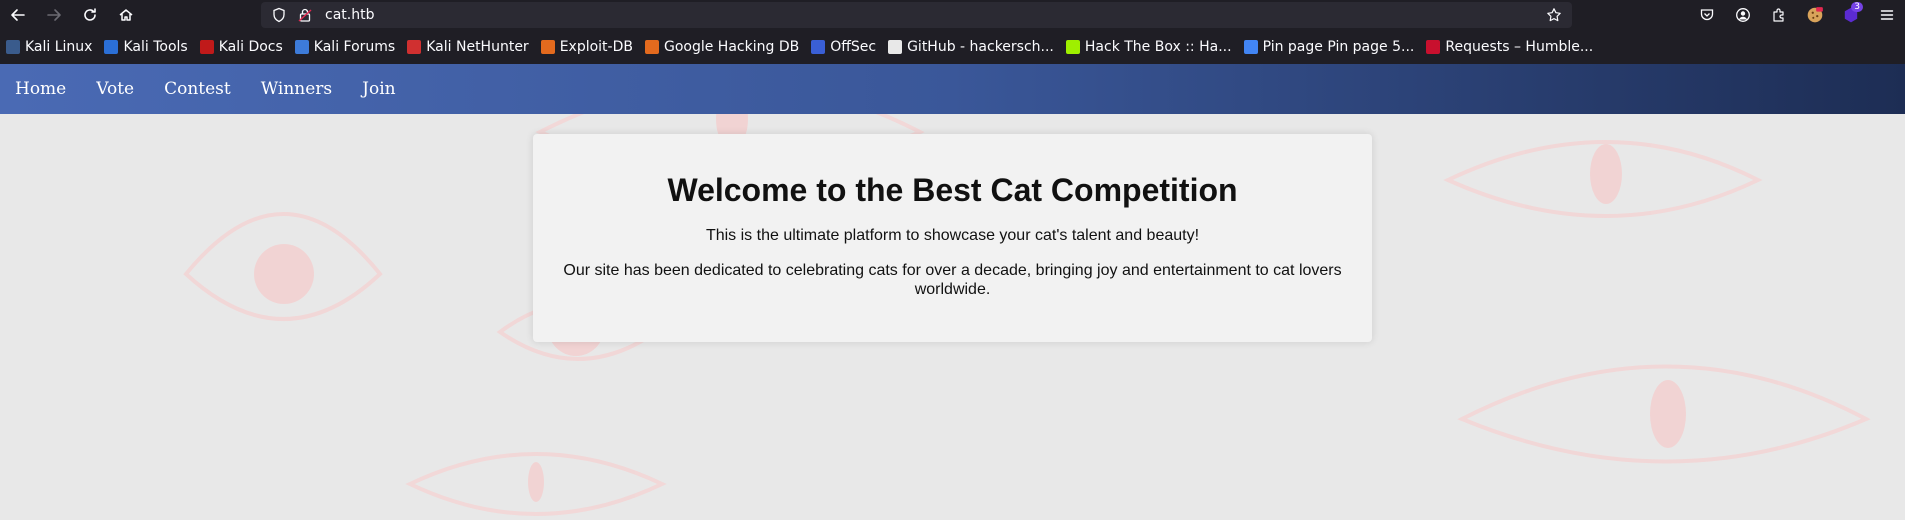  Describe the element at coordinates (354, 47) in the screenshot. I see `bookmark-label: Kali Forums` at that location.